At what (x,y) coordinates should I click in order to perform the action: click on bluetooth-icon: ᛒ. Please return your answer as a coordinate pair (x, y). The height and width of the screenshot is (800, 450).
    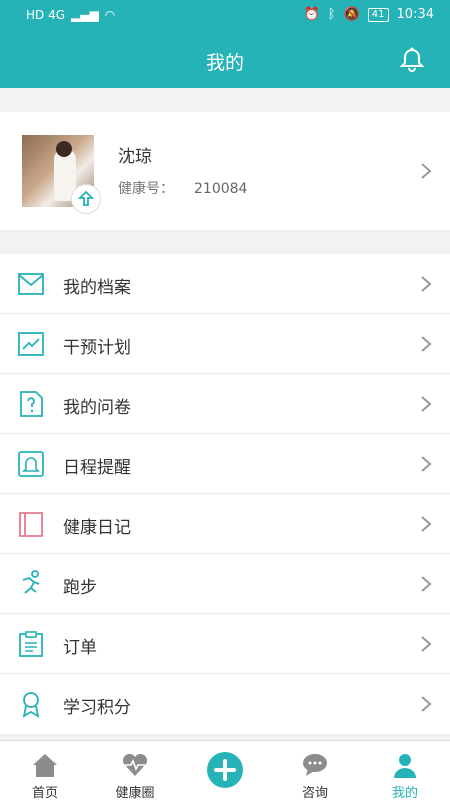
    Looking at the image, I should click on (331, 14).